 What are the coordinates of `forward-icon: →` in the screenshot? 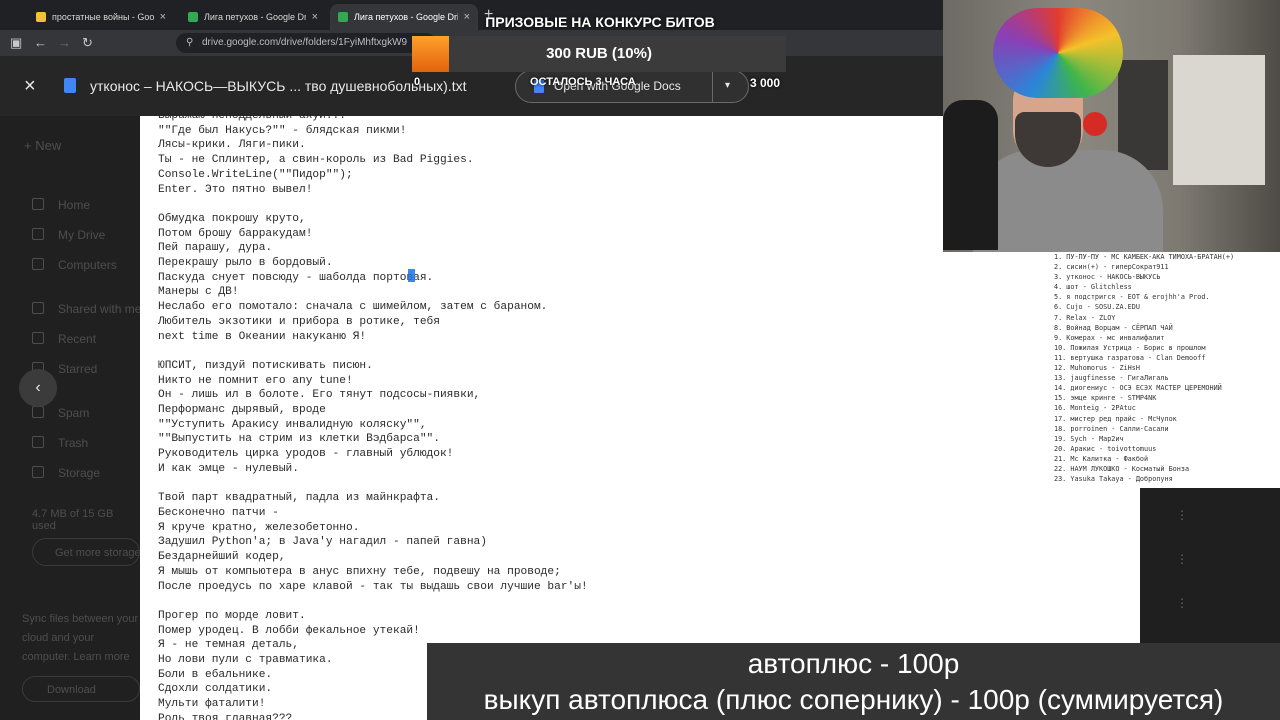 It's located at (64, 43).